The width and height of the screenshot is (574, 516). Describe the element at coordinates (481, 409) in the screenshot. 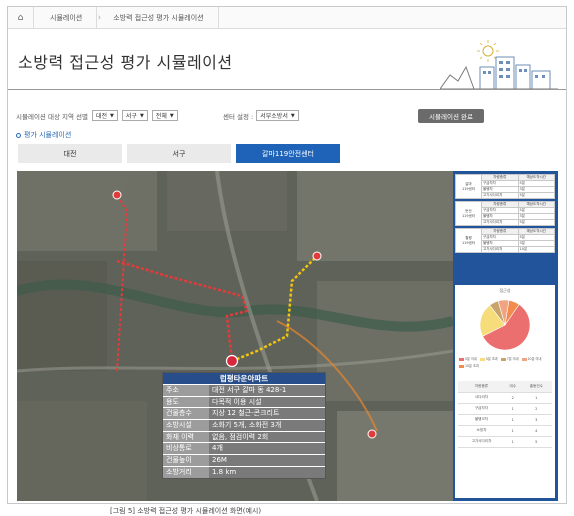

I see `cell: 구급차차` at that location.